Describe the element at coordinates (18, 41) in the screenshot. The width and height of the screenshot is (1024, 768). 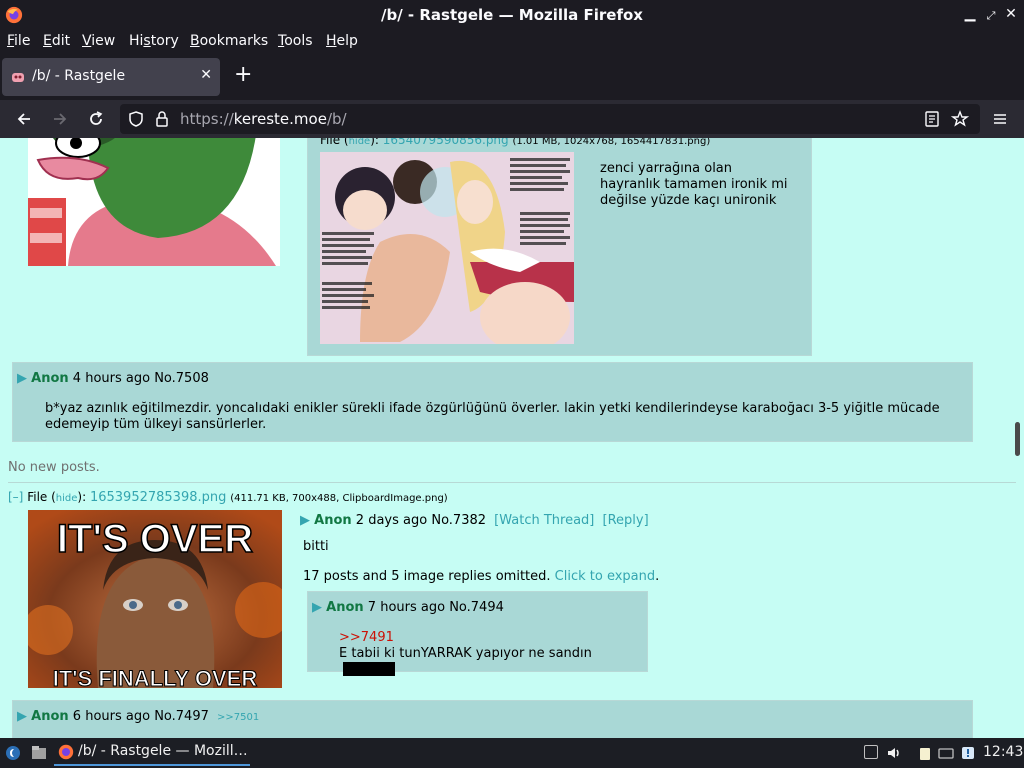
I see `menu-file: File` at that location.